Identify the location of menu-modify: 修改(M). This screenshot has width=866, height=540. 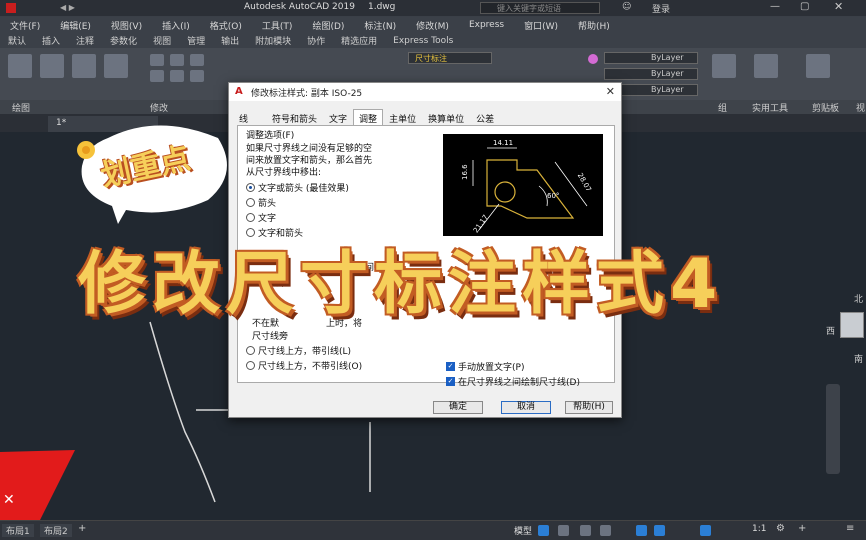
(432, 25).